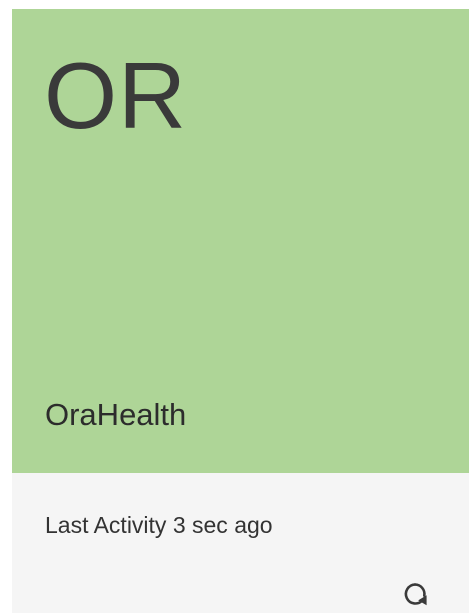 The image size is (469, 613). I want to click on refresh-button, so click(415, 594).